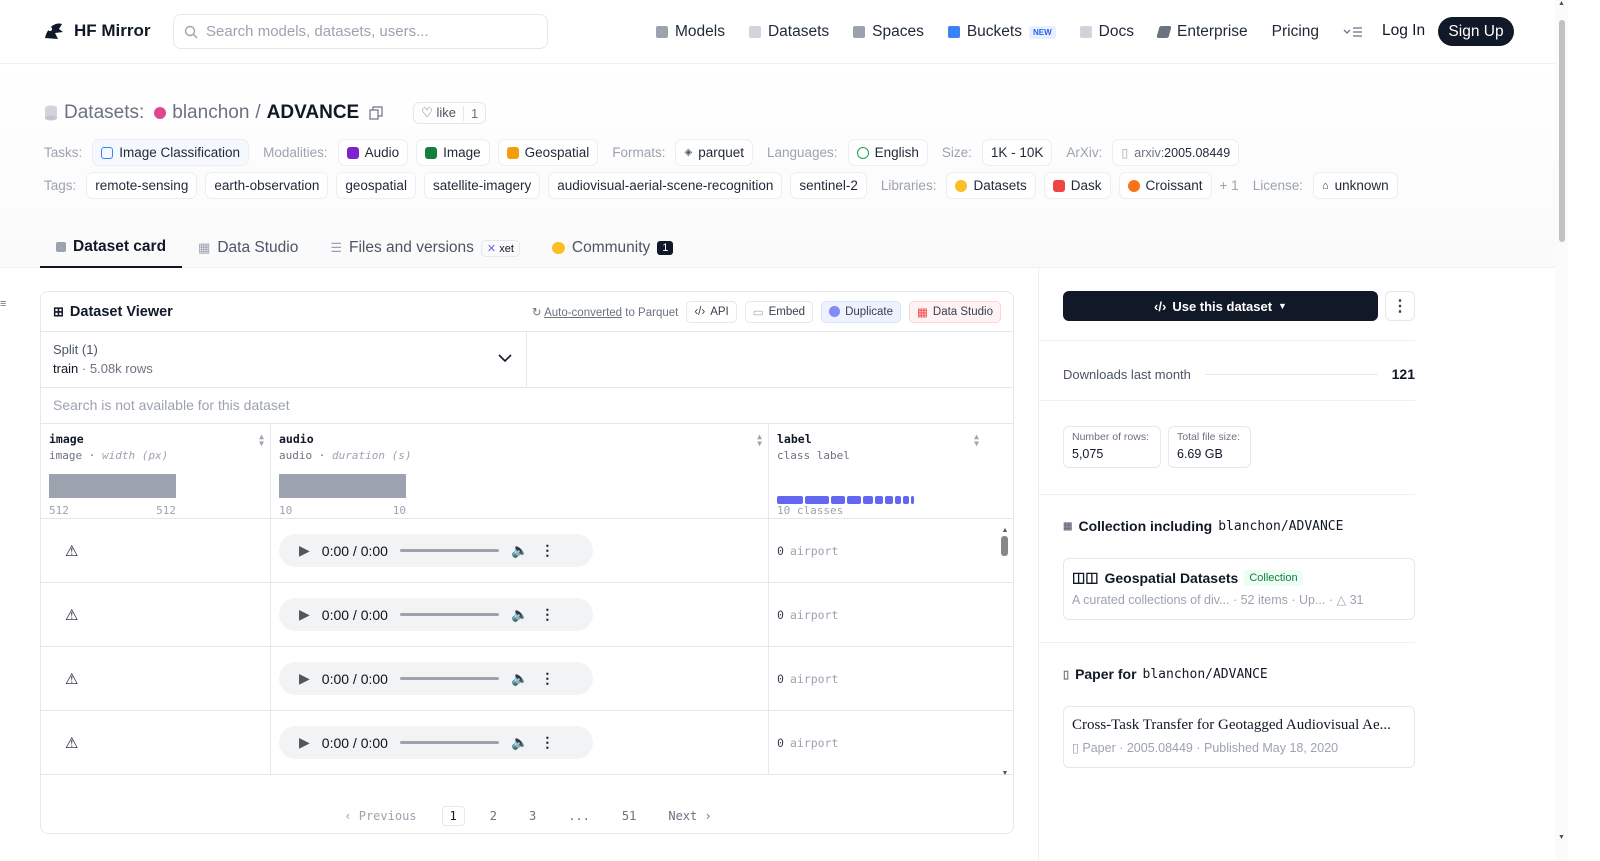 The image size is (1600, 861). I want to click on nav-more-menu, so click(1353, 32).